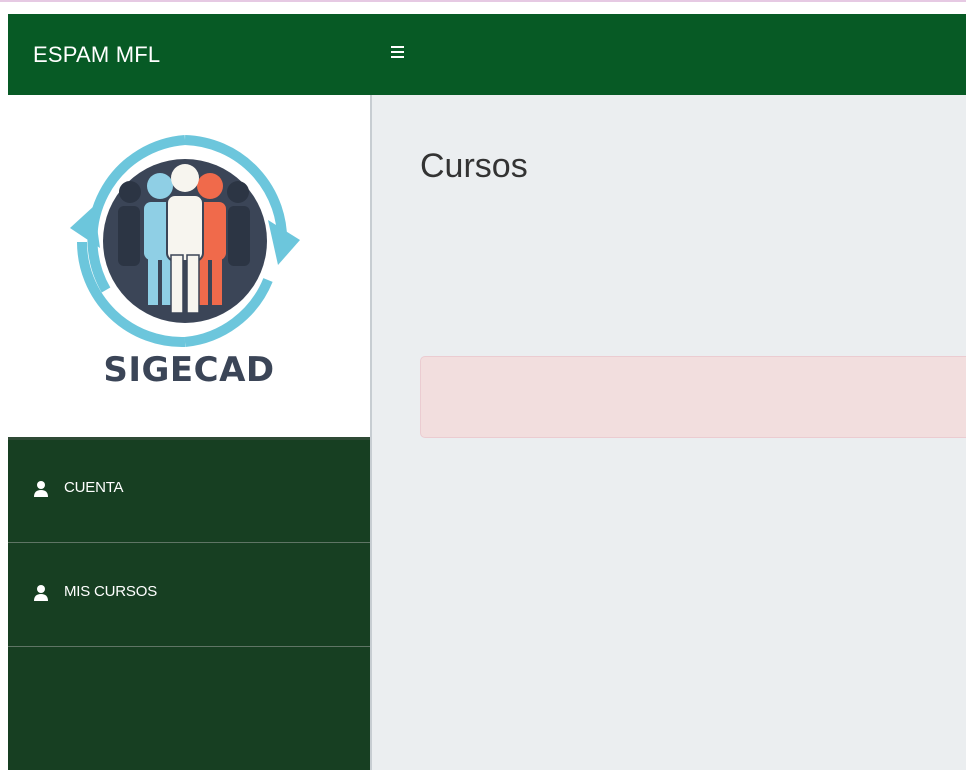 The height and width of the screenshot is (770, 966). I want to click on page-title: Cursos, so click(474, 166).